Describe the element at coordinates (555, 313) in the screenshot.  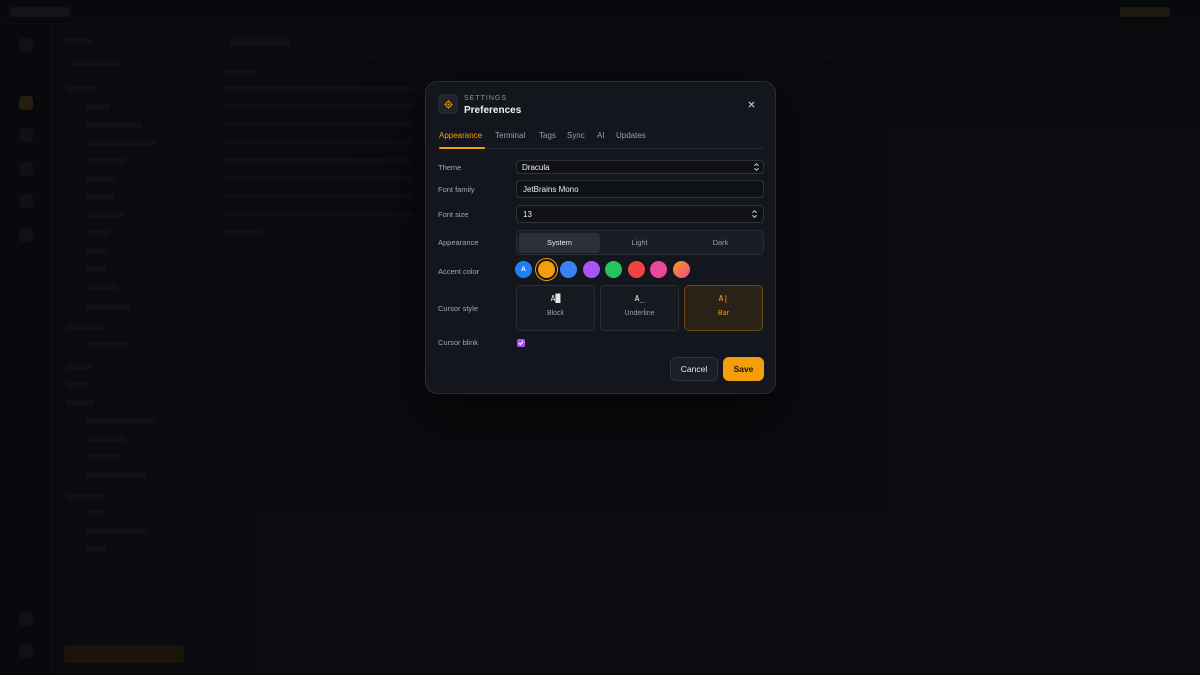
I see `cursor-option-label: Block` at that location.